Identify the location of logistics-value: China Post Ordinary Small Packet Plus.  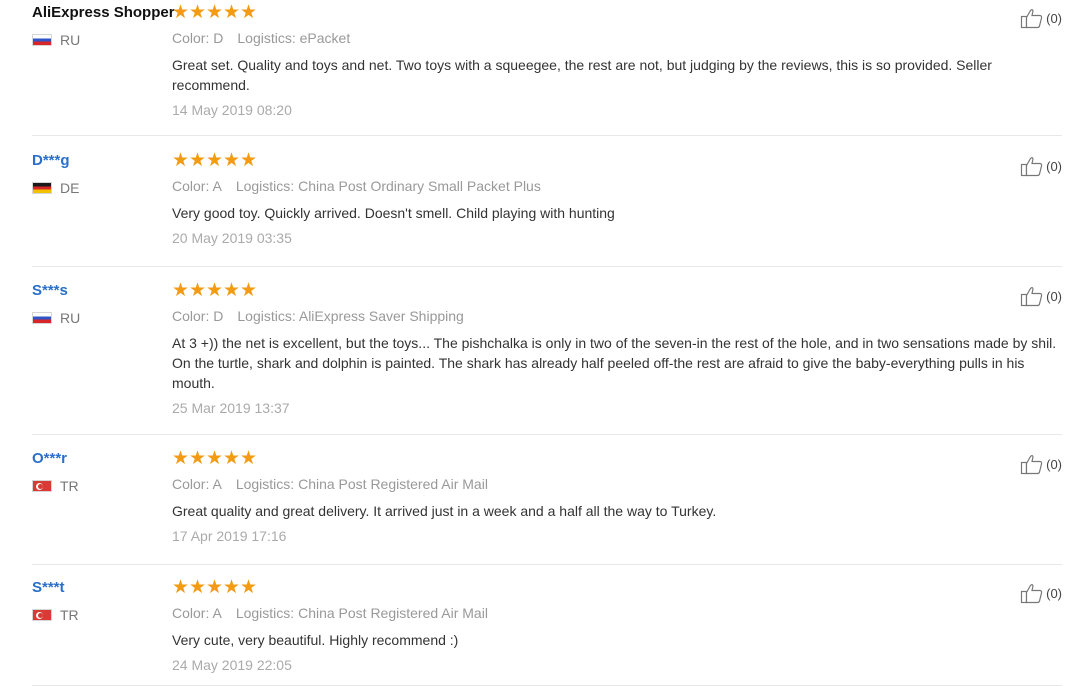
(419, 186).